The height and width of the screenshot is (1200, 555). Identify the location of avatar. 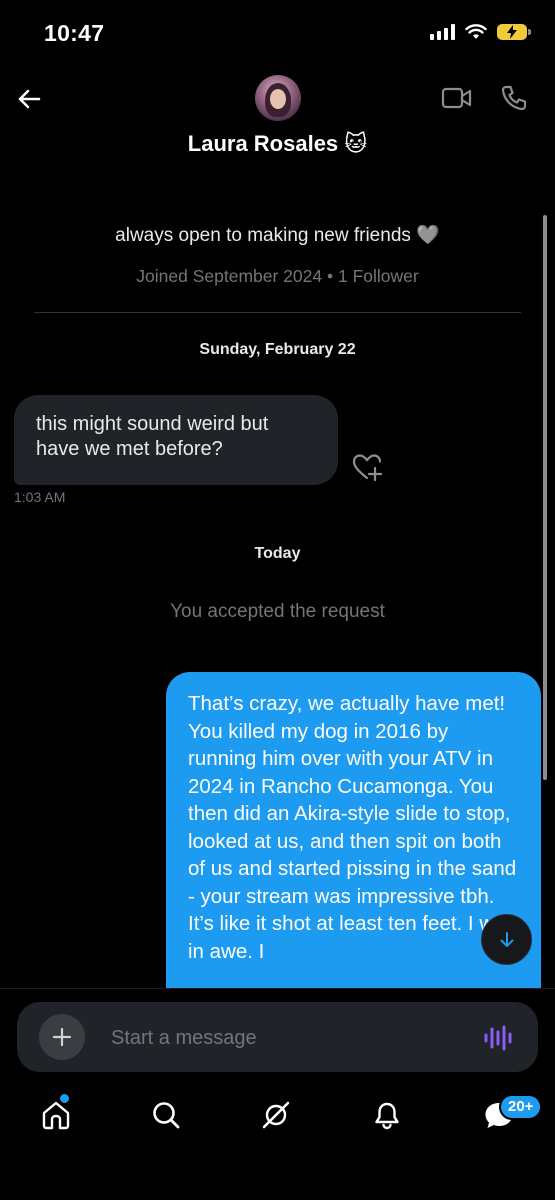
(278, 98).